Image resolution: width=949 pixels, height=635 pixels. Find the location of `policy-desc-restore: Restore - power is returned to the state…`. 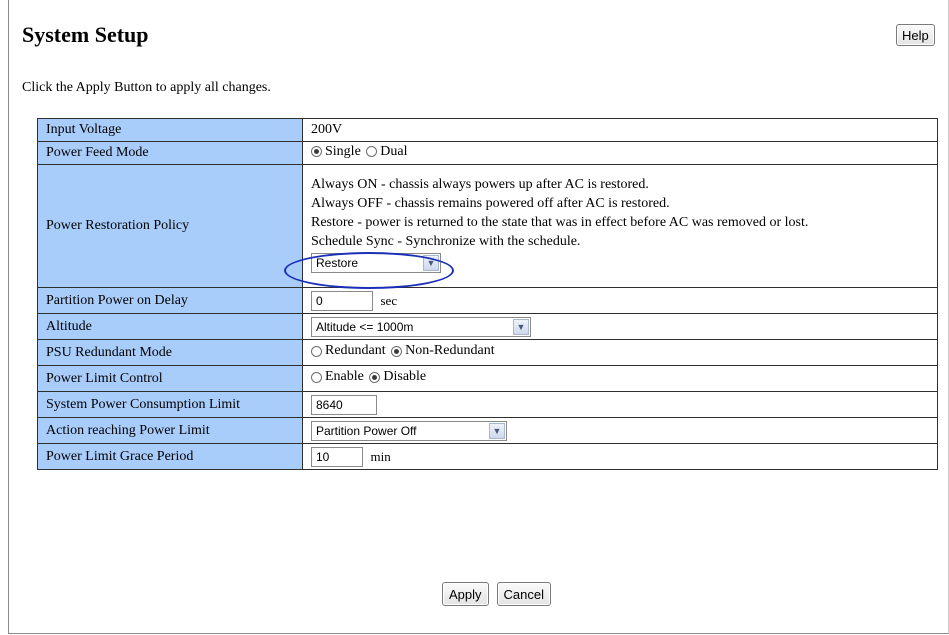

policy-desc-restore: Restore - power is returned to the state… is located at coordinates (560, 222).